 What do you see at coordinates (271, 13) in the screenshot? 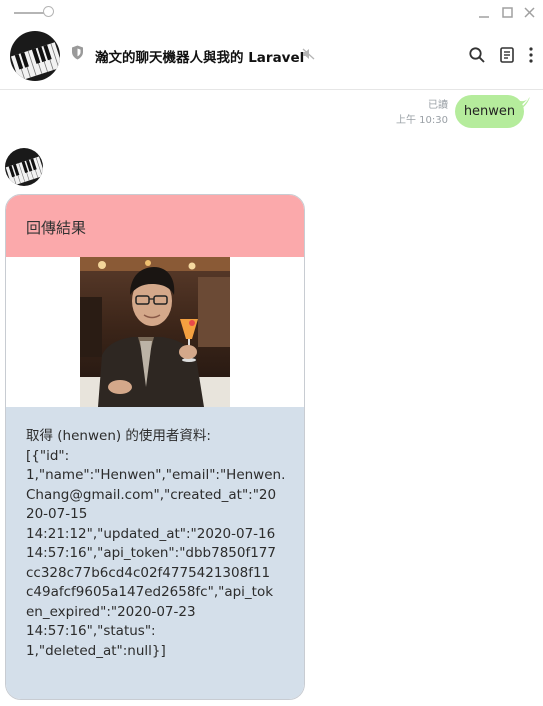
I see `window-titlebar` at bounding box center [271, 13].